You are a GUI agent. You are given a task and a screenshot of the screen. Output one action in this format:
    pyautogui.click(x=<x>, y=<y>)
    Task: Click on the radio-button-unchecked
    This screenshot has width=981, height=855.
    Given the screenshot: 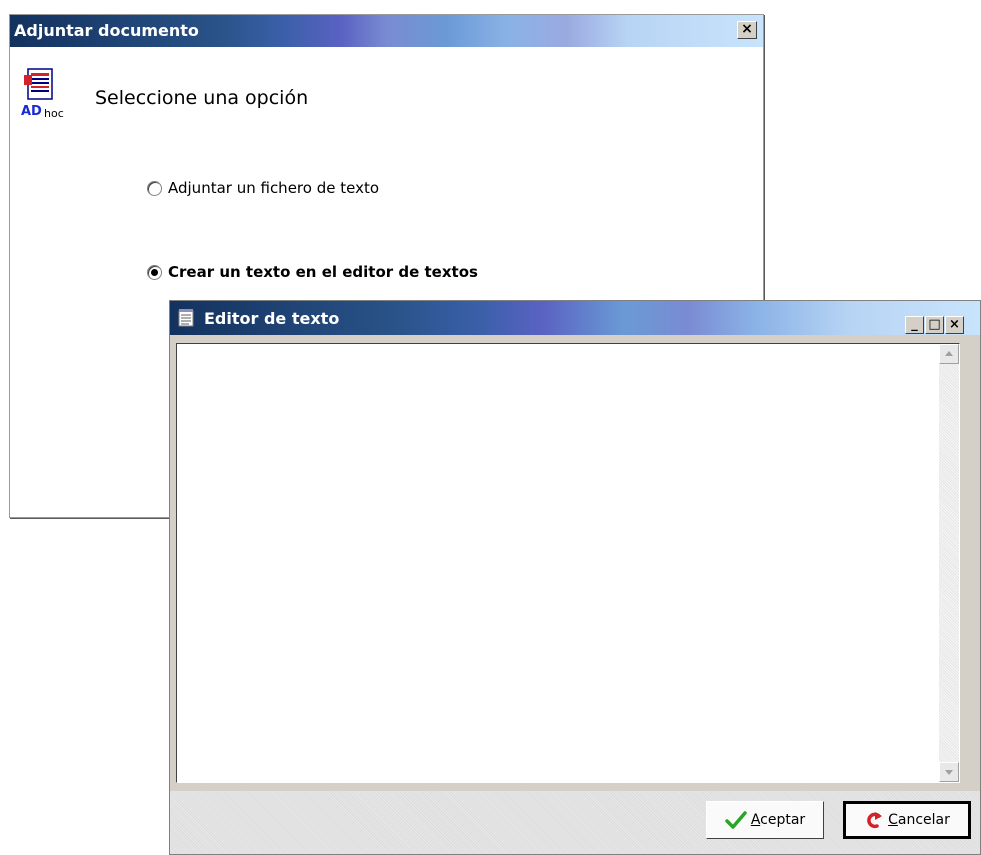 What is the action you would take?
    pyautogui.click(x=154, y=188)
    